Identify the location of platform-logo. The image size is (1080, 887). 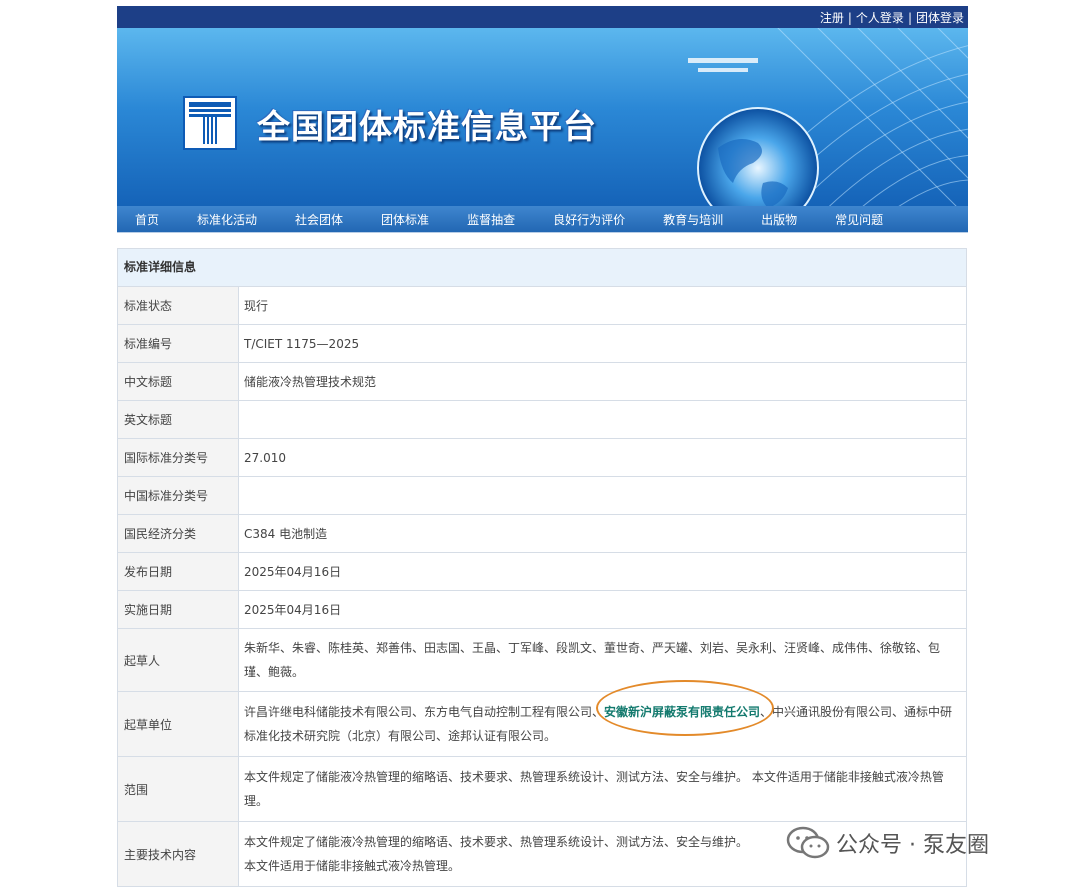
(210, 123).